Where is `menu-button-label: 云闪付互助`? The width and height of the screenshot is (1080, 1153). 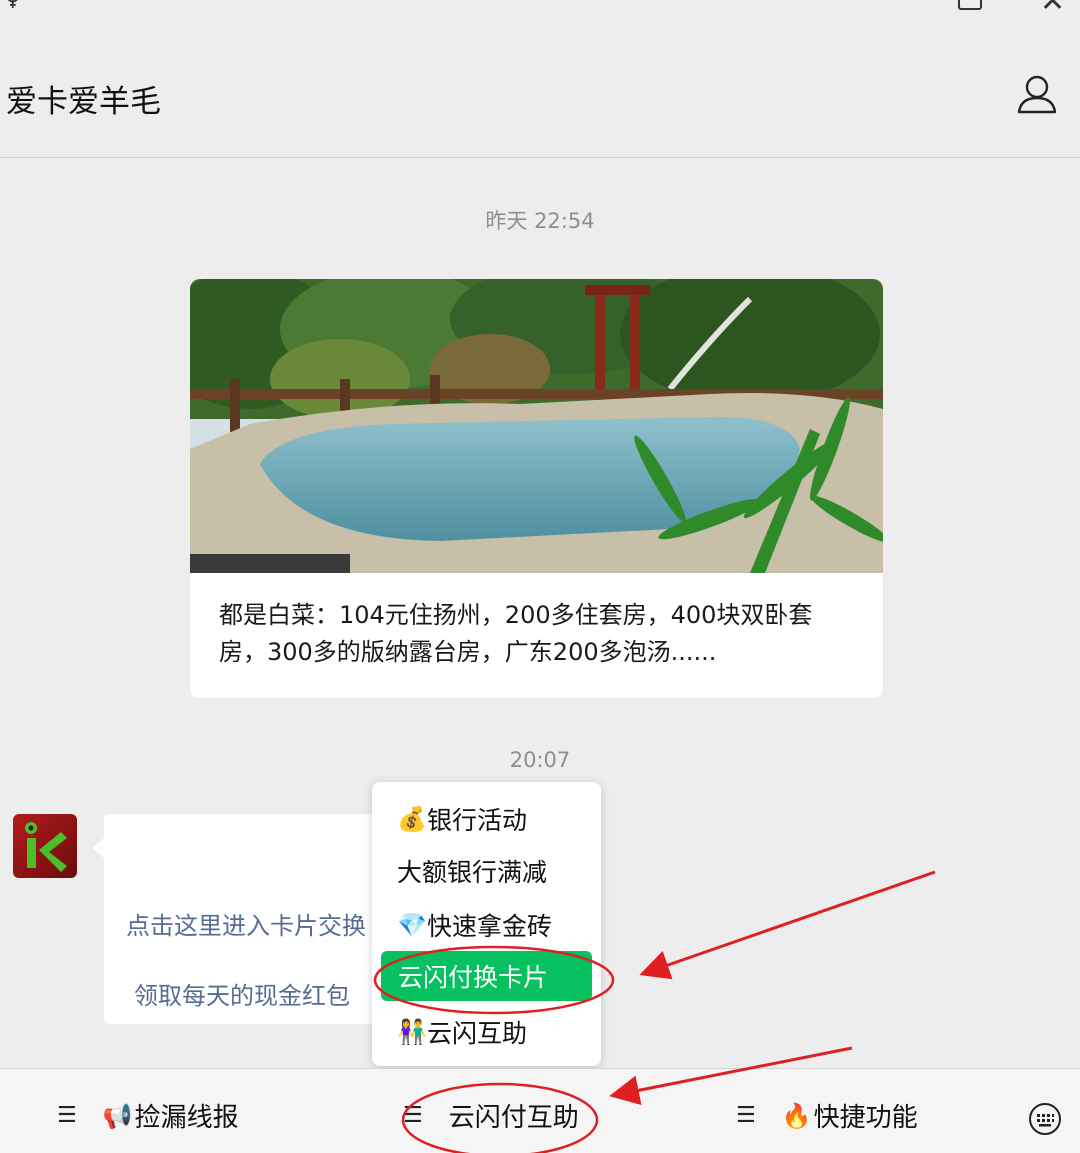 menu-button-label: 云闪付互助 is located at coordinates (513, 1118).